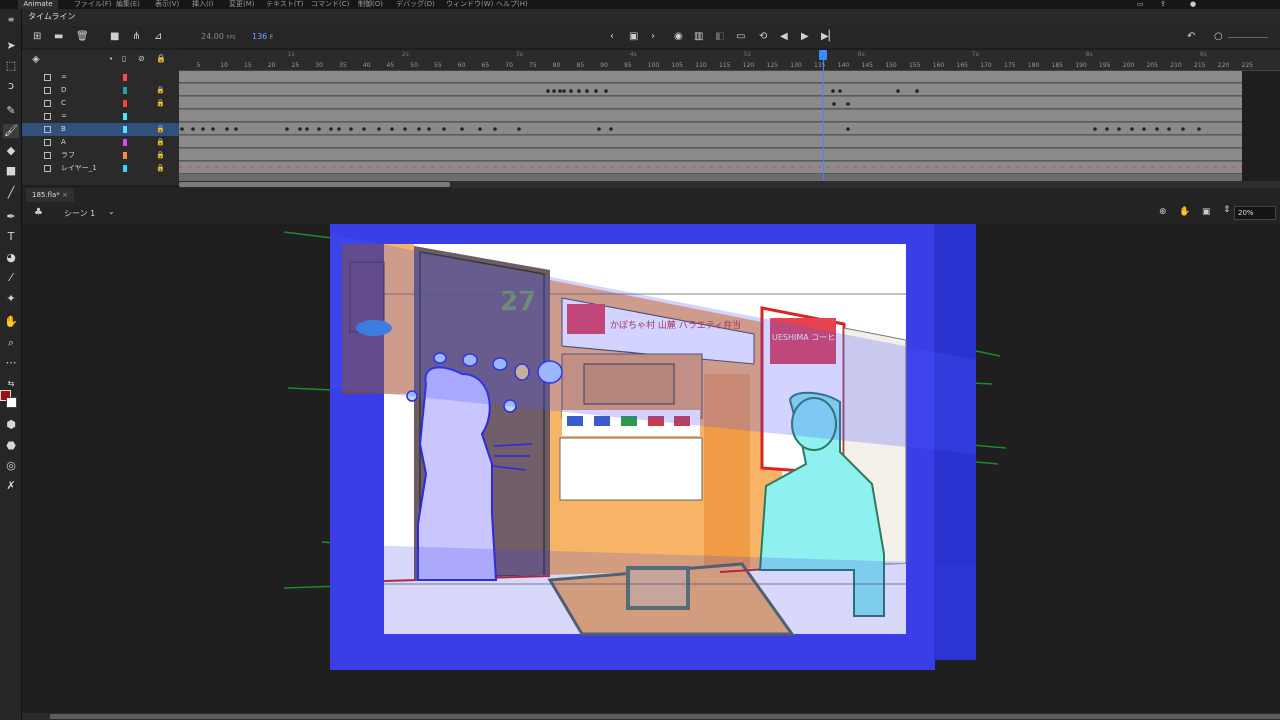 The height and width of the screenshot is (720, 1280). Describe the element at coordinates (11, 171) in the screenshot. I see `rectangle-tool-icon: ■` at that location.